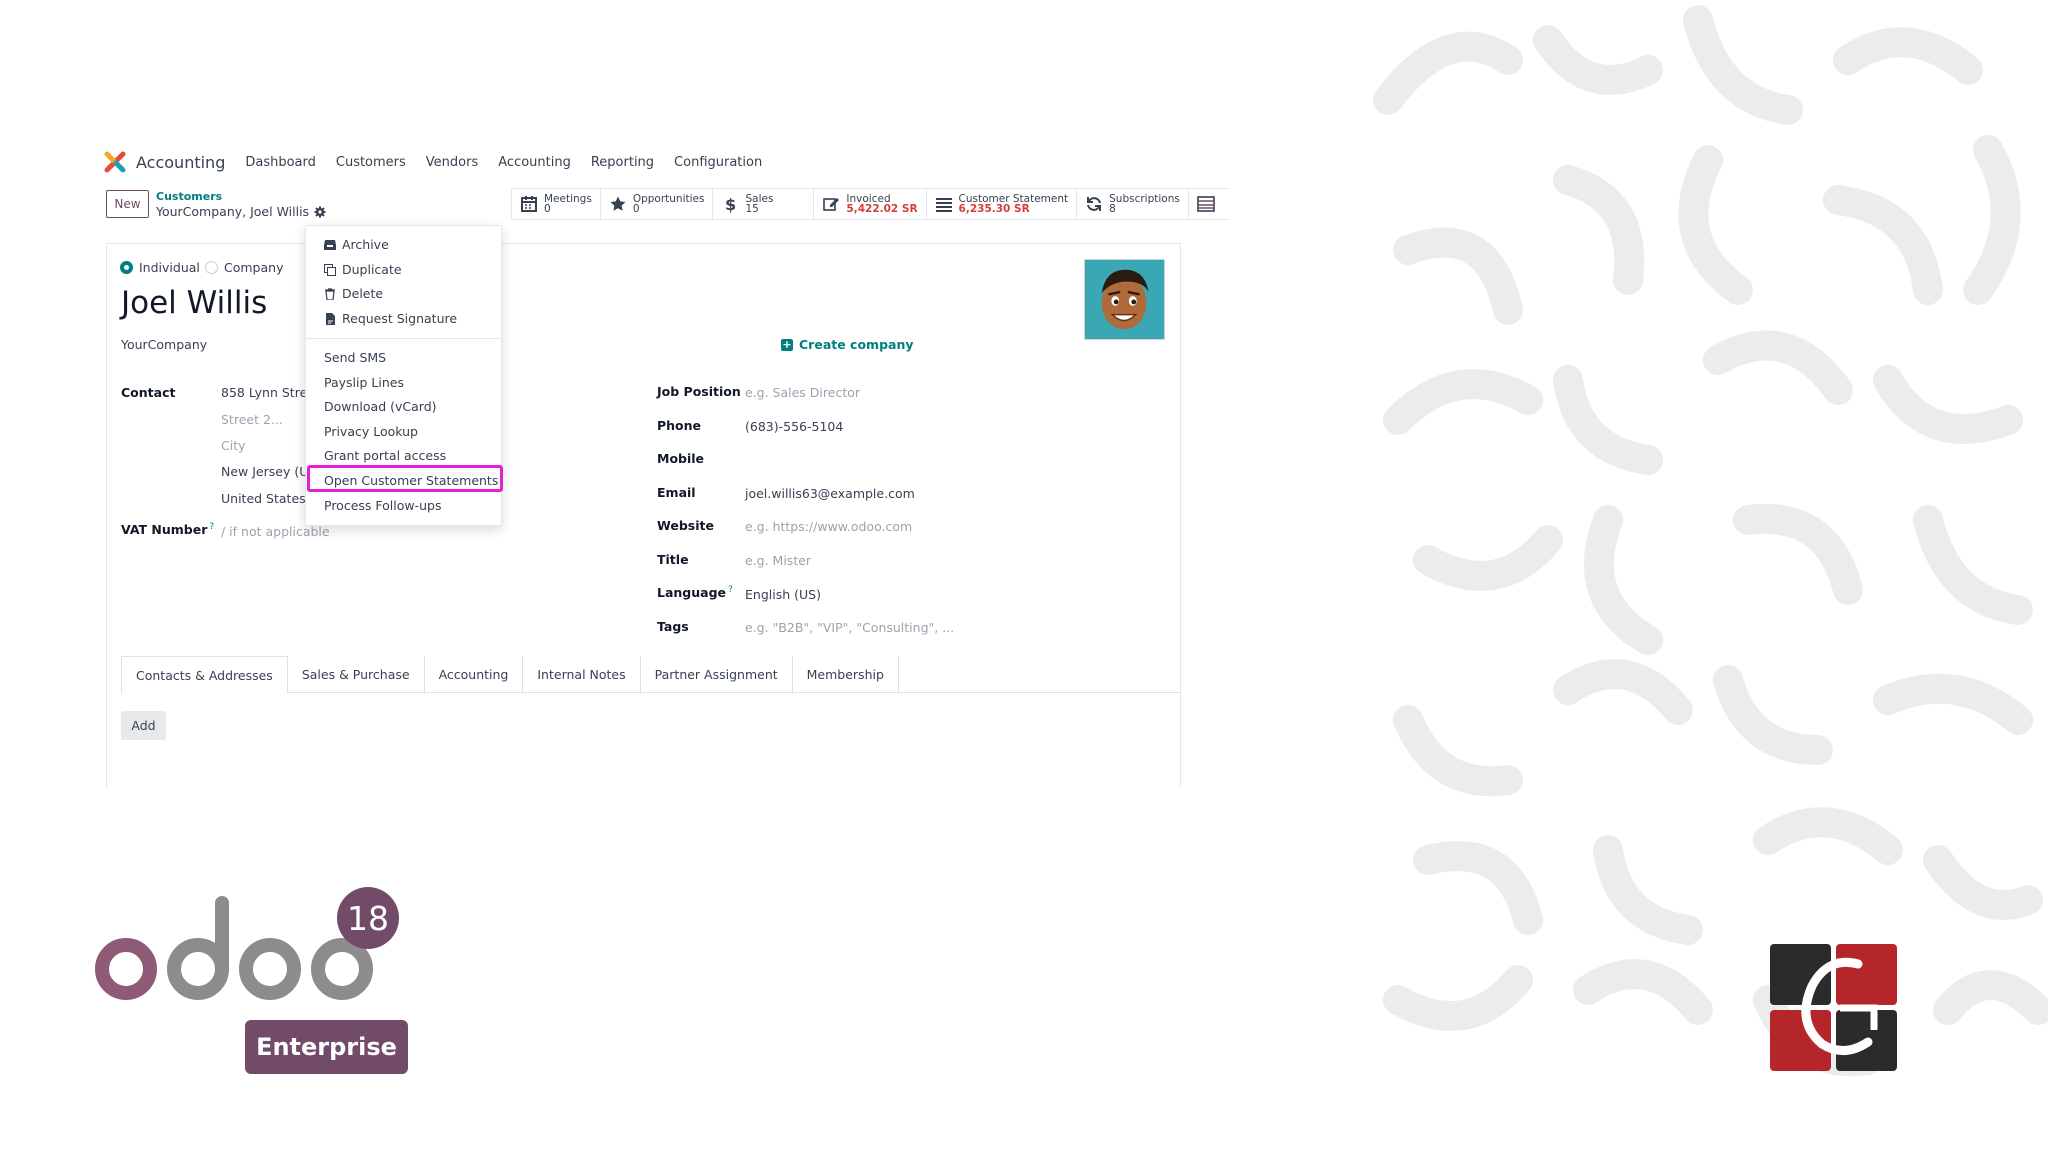 The image size is (2048, 1152). I want to click on partner-name-field: Joel Willis, so click(194, 303).